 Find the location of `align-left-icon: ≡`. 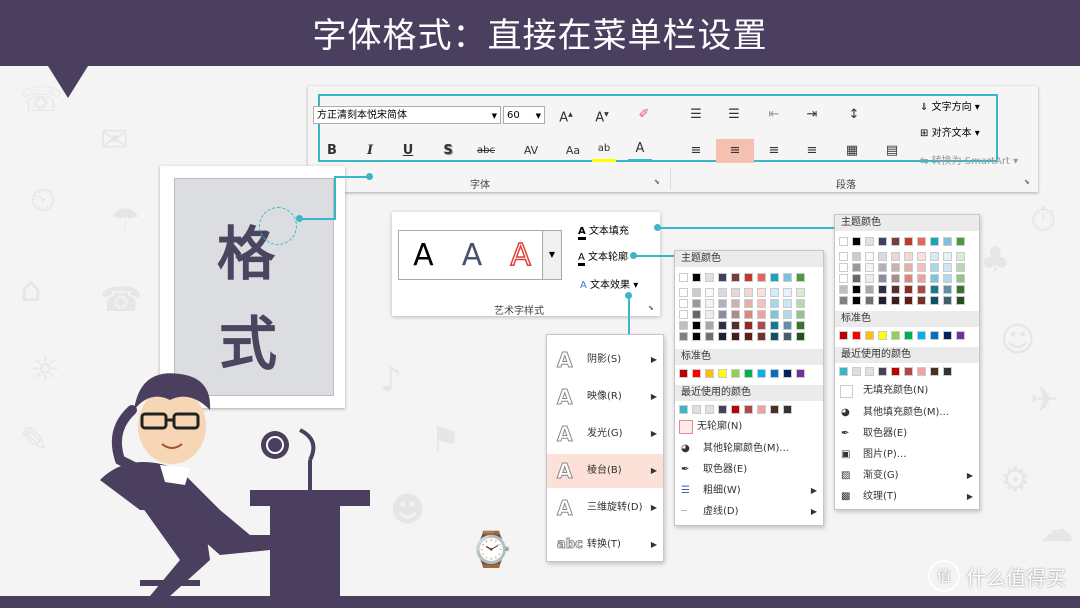

align-left-icon: ≡ is located at coordinates (696, 151).